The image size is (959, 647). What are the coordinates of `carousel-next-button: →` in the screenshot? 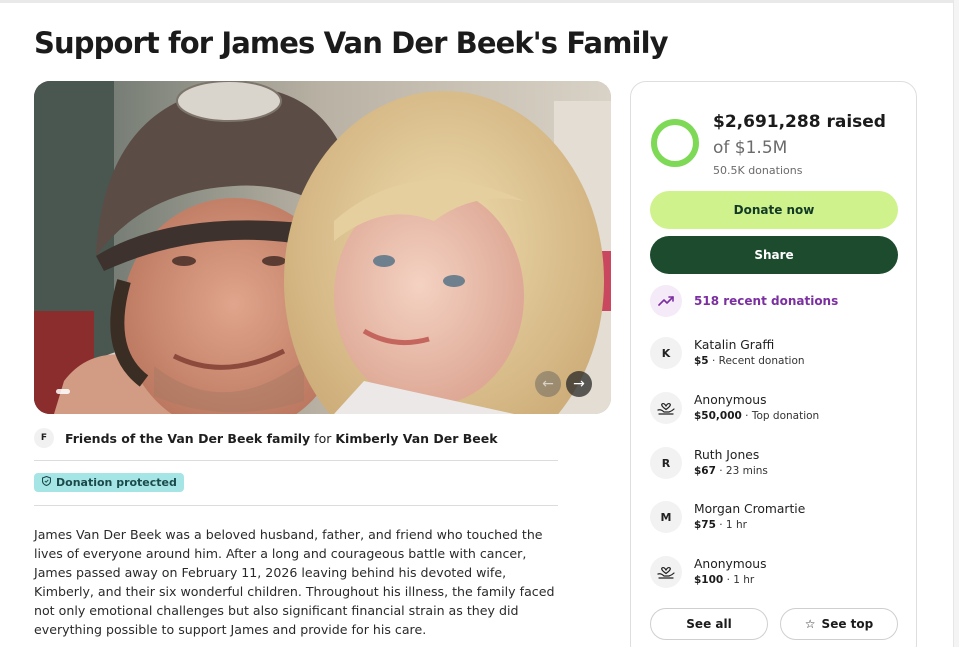 It's located at (579, 384).